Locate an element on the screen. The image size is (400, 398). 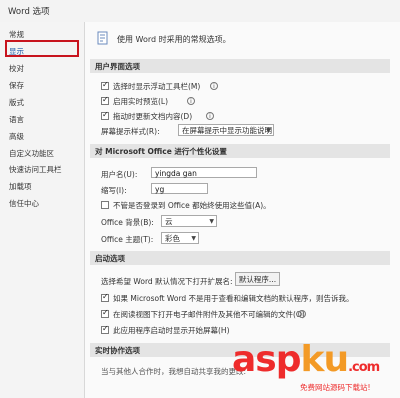
label-update-while-dragging: 拖动时更新文档内容(D) is located at coordinates (153, 116).